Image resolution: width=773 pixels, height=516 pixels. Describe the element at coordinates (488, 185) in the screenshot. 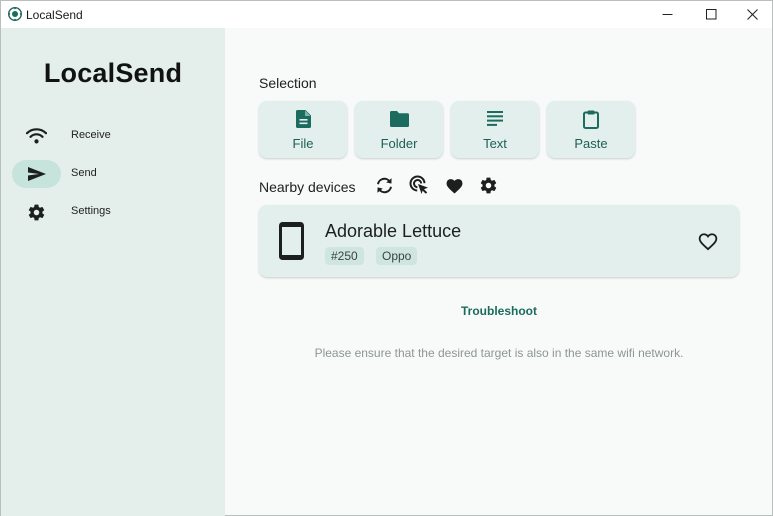

I see `settings-icon` at that location.